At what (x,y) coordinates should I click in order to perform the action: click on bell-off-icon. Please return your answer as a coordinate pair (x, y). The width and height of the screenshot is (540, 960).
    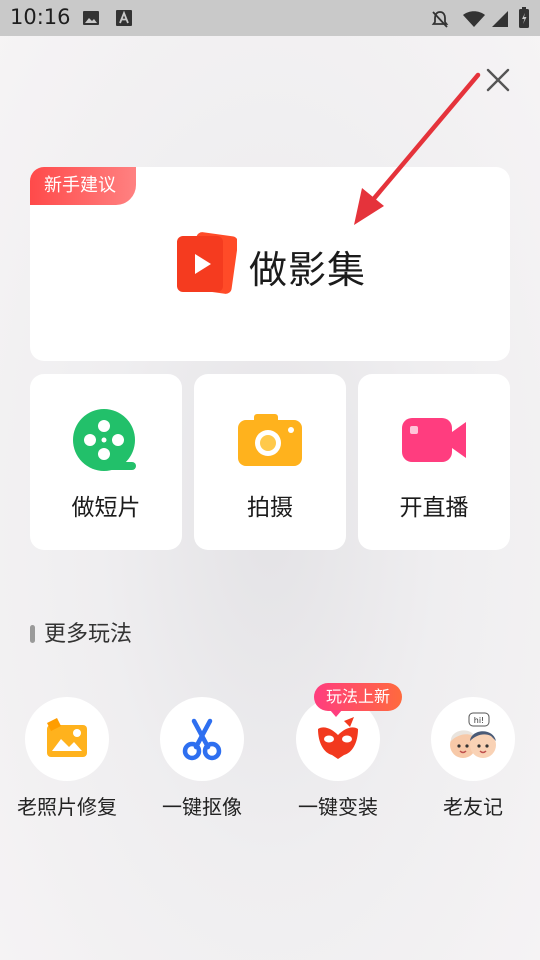
    Looking at the image, I should click on (440, 19).